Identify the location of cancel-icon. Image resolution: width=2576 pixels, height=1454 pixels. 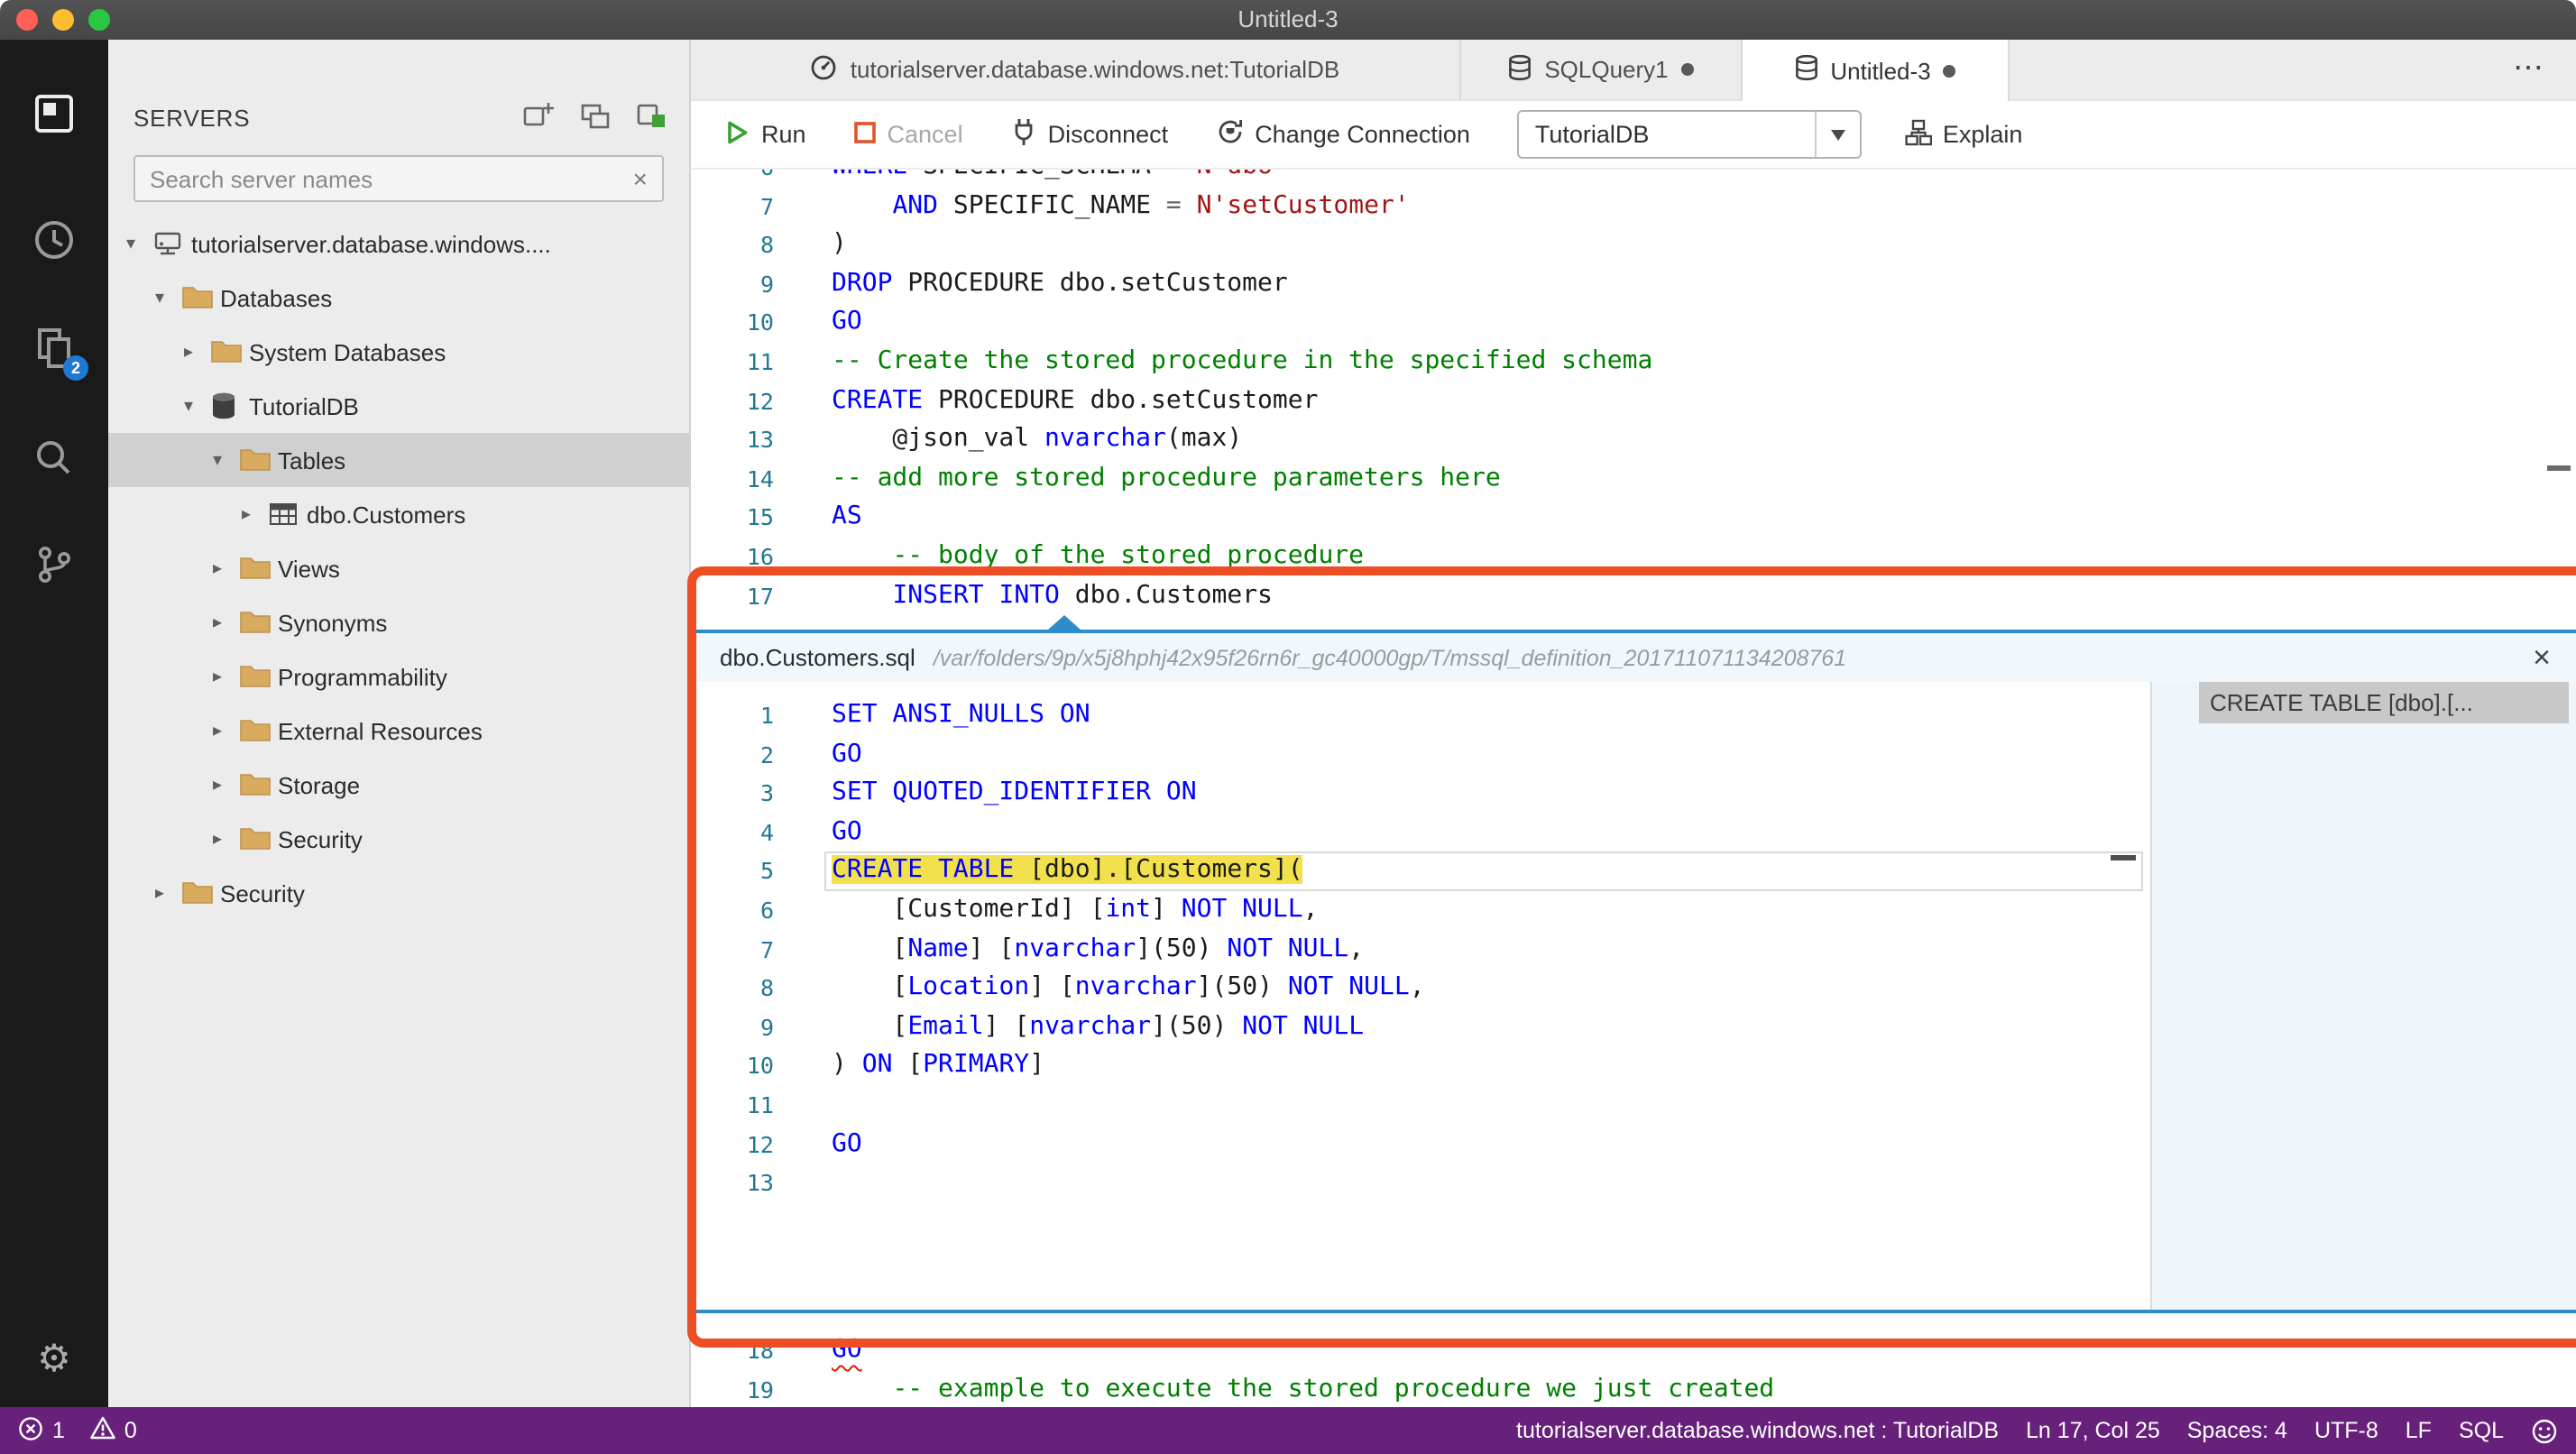
(865, 134).